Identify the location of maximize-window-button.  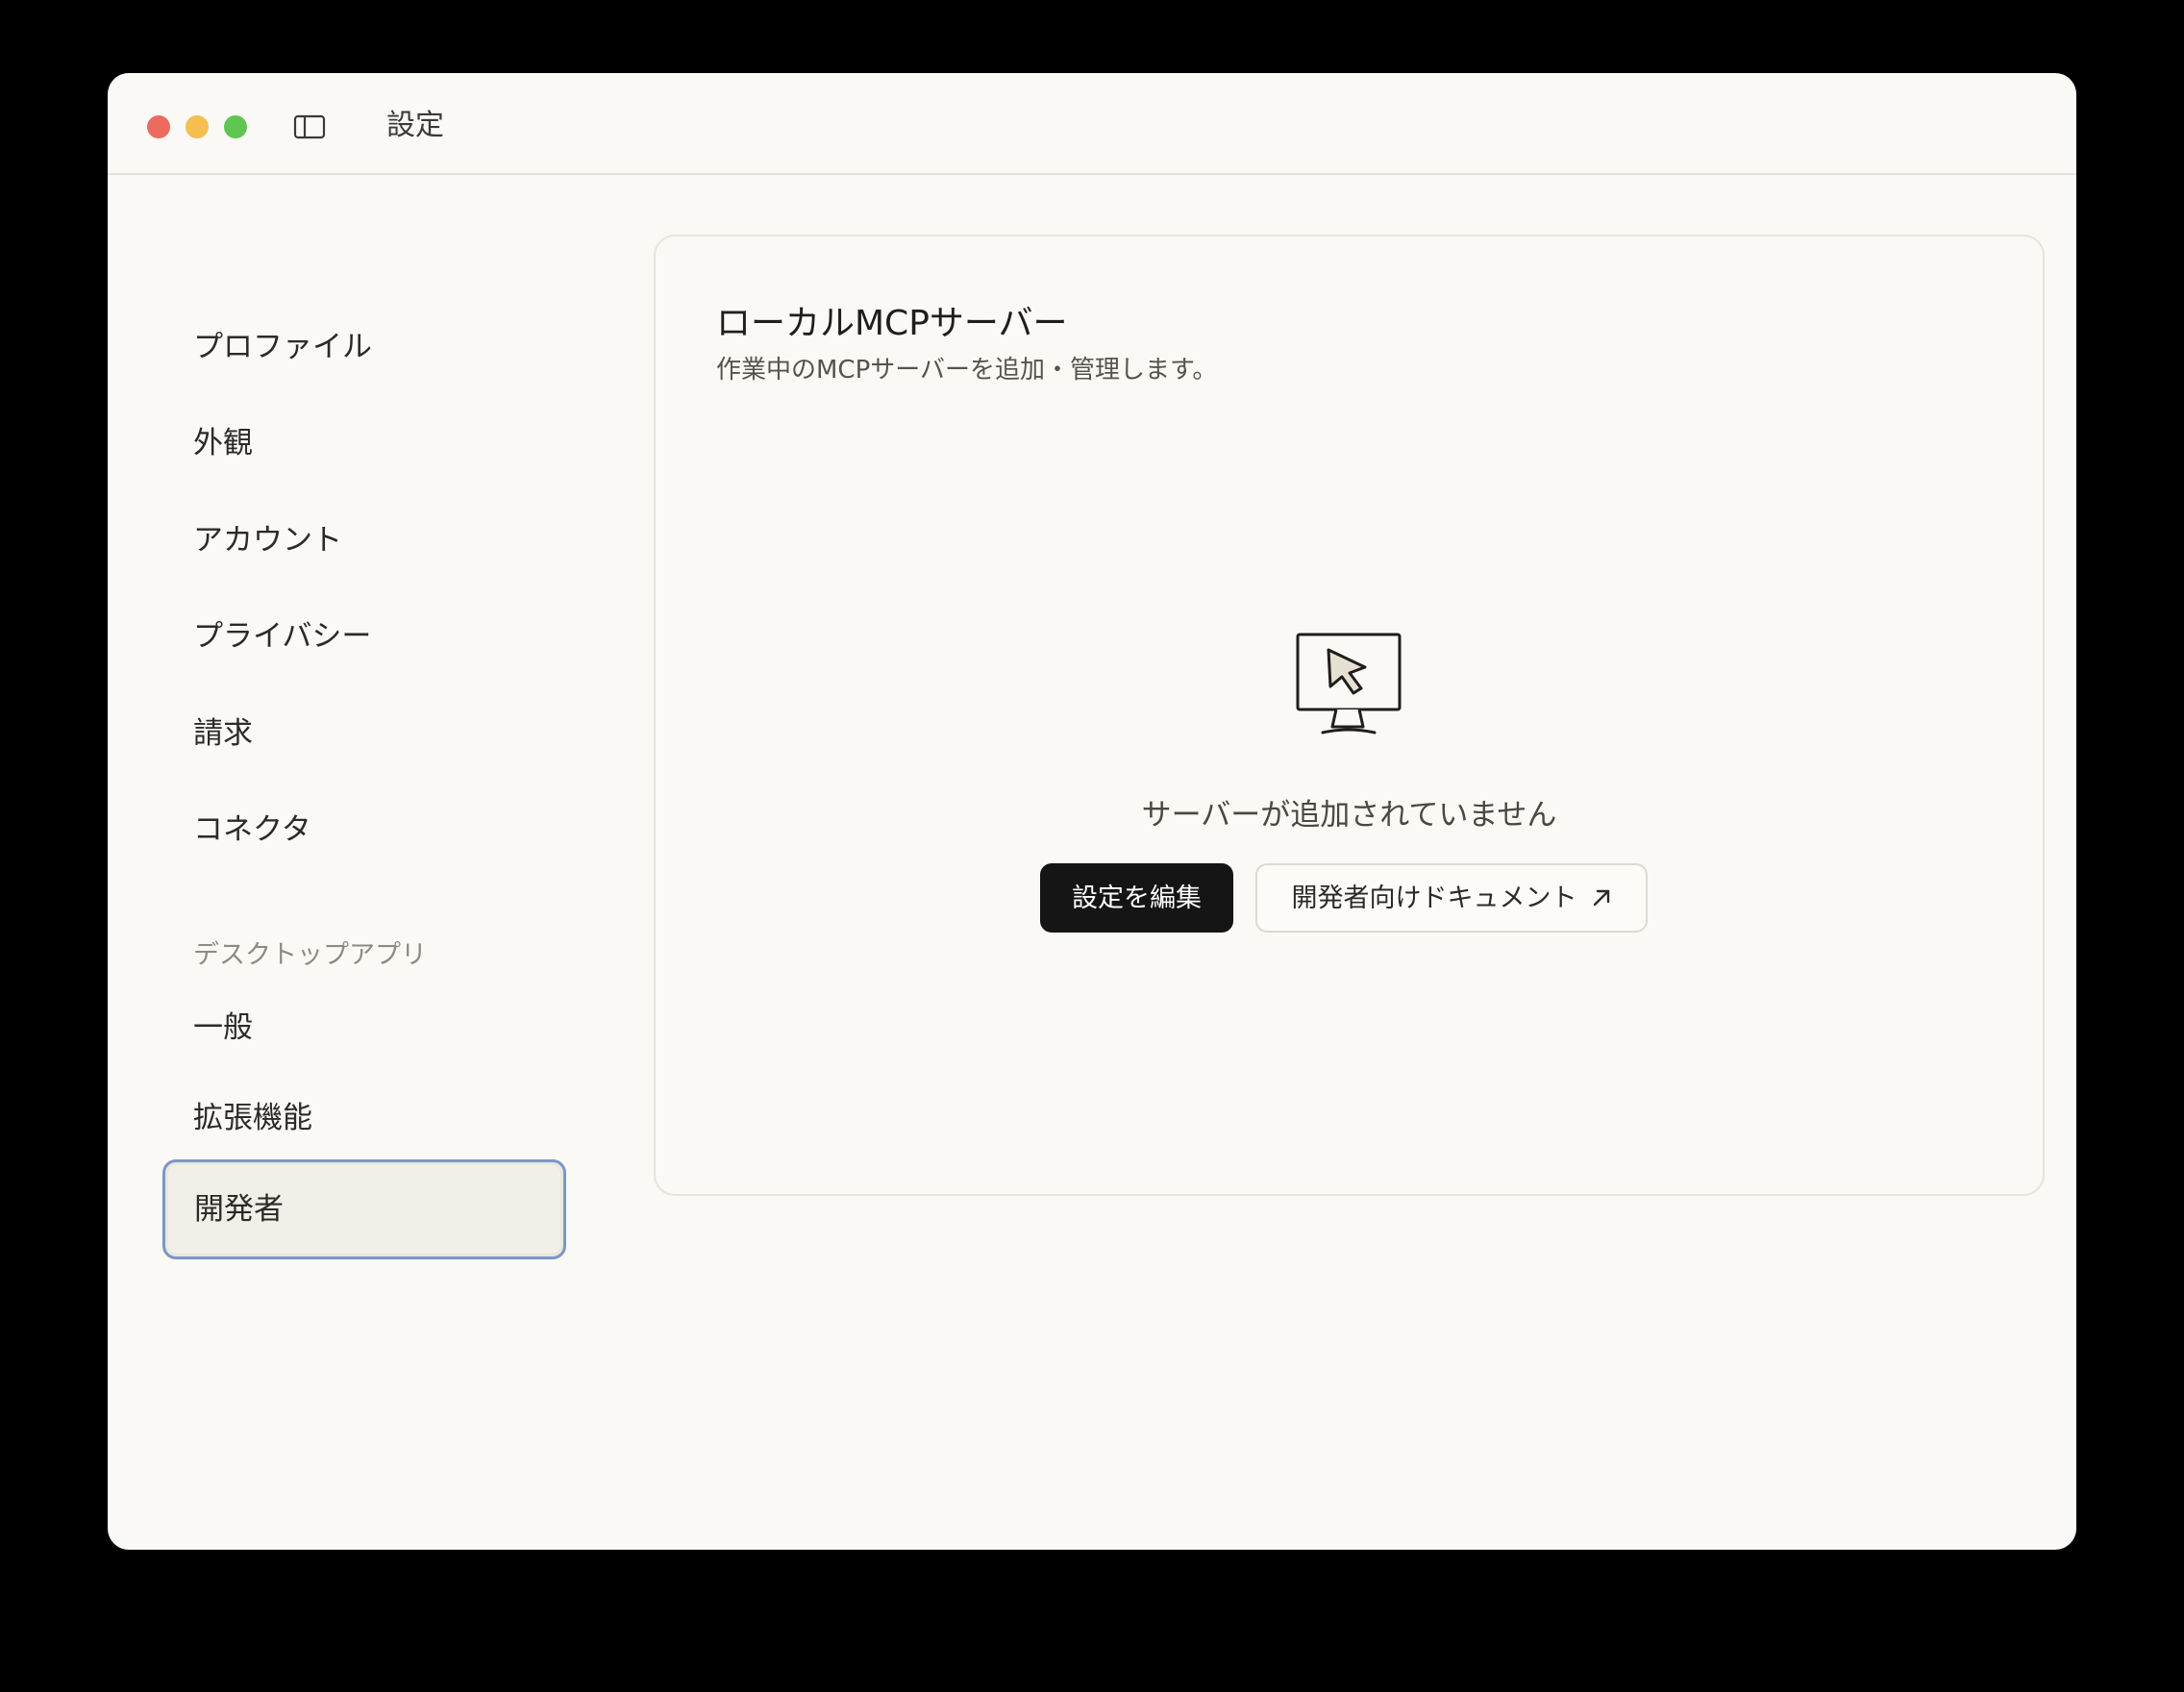
(236, 126).